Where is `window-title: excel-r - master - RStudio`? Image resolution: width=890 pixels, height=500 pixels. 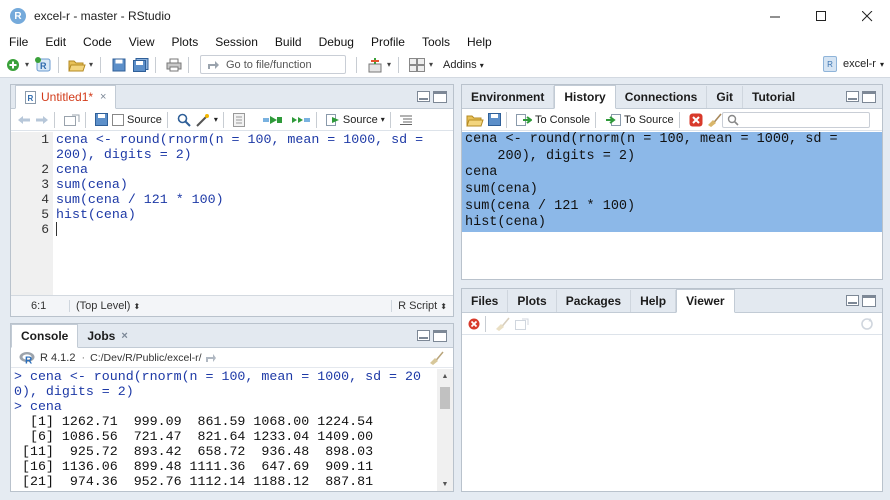
window-title: excel-r - master - RStudio is located at coordinates (102, 16).